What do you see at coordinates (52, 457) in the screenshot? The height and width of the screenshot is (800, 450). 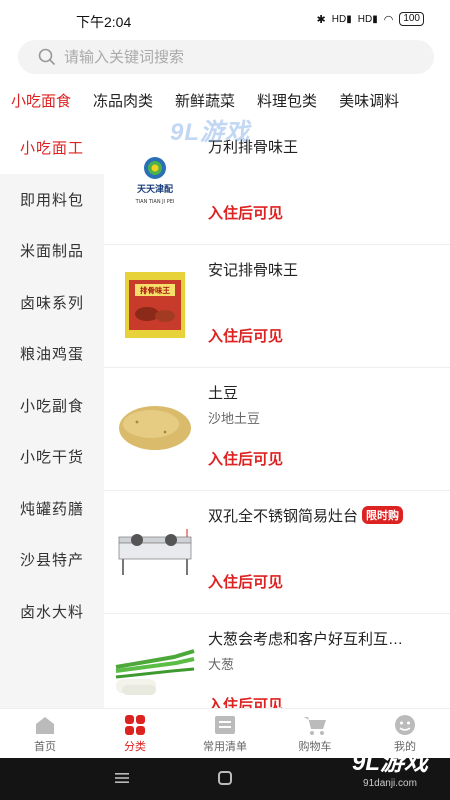 I see `sidebar-item-dry-goods: 小吃干货` at bounding box center [52, 457].